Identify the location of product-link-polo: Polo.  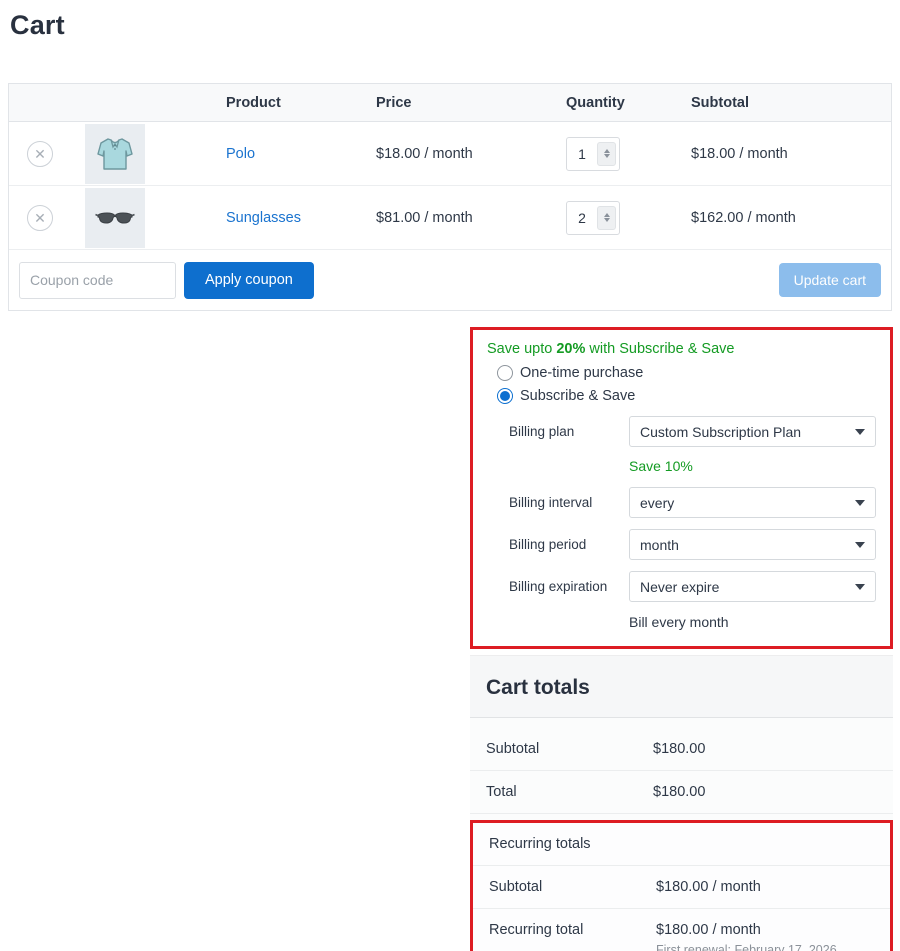
(240, 154).